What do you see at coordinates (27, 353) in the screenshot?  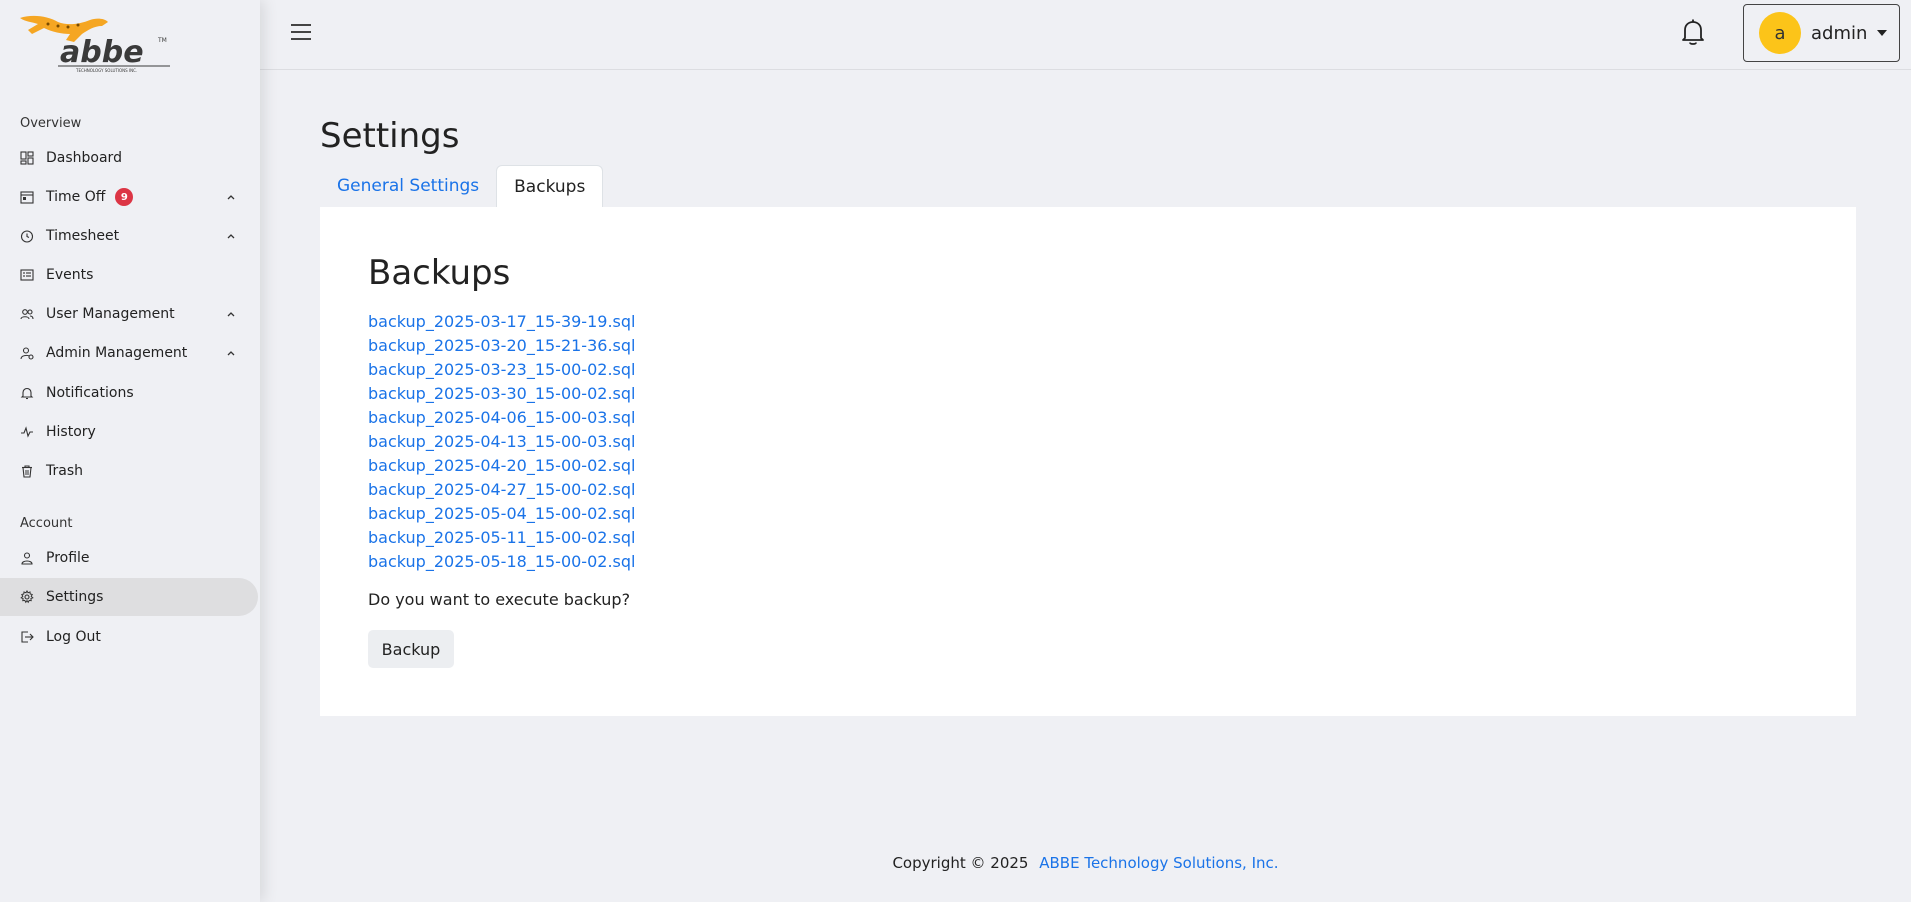 I see `admin-icon` at bounding box center [27, 353].